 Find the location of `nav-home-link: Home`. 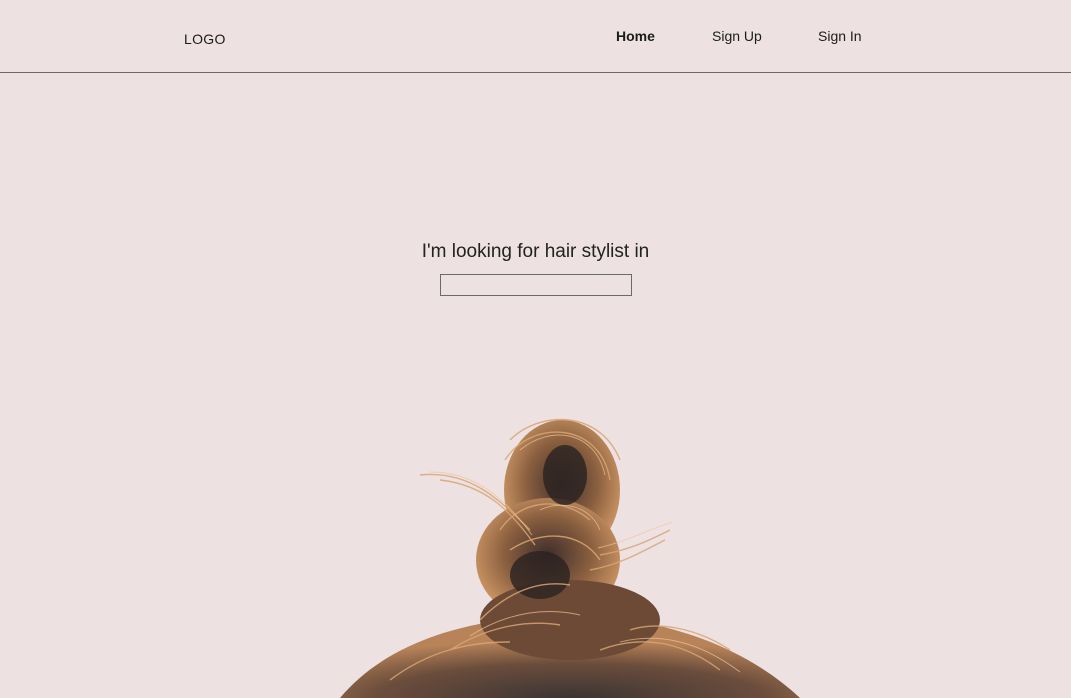

nav-home-link: Home is located at coordinates (635, 36).